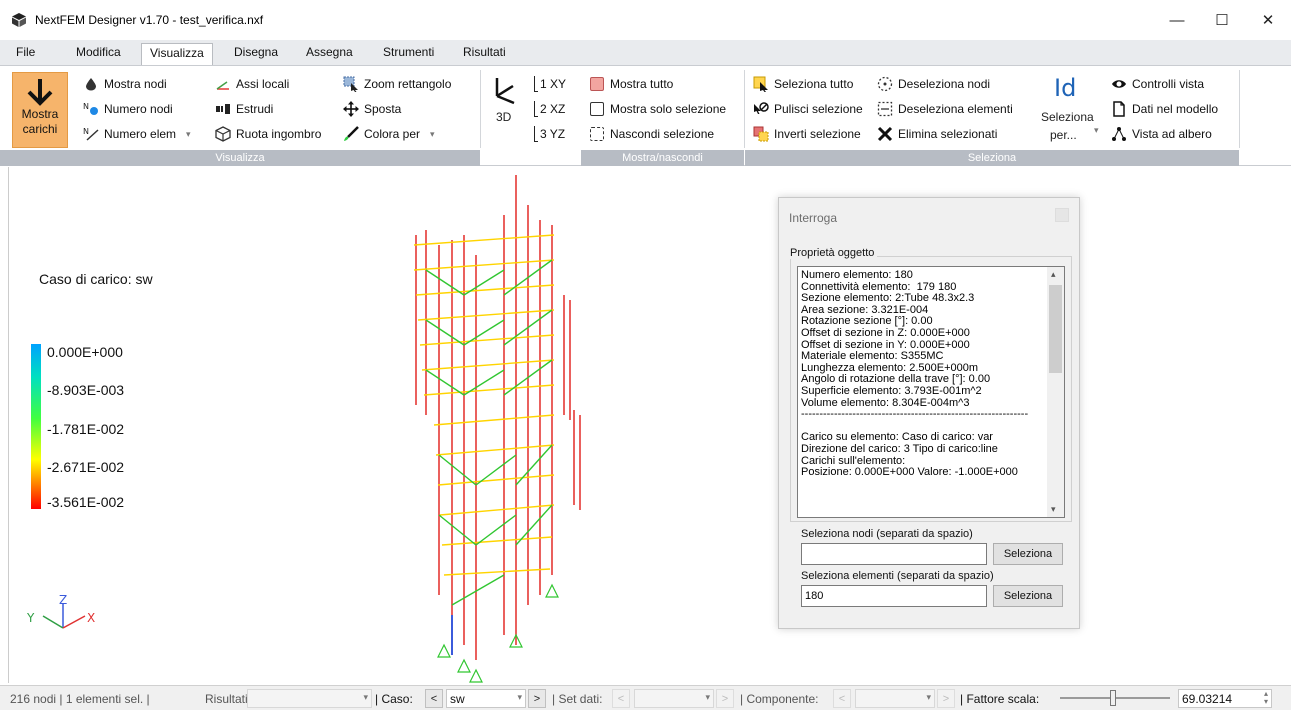  What do you see at coordinates (946, 698) in the screenshot?
I see `component-next-button: >` at bounding box center [946, 698].